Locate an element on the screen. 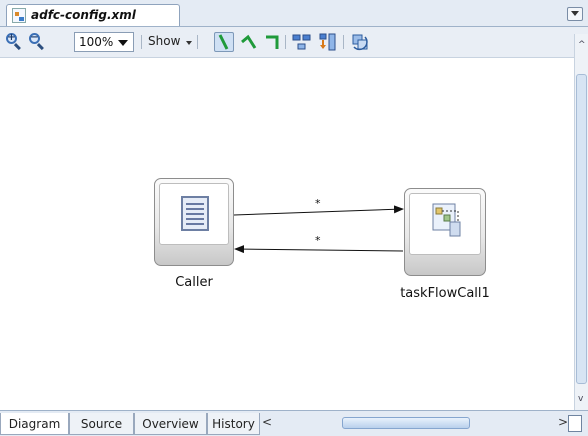  tab-diagram: Diagram is located at coordinates (34, 424).